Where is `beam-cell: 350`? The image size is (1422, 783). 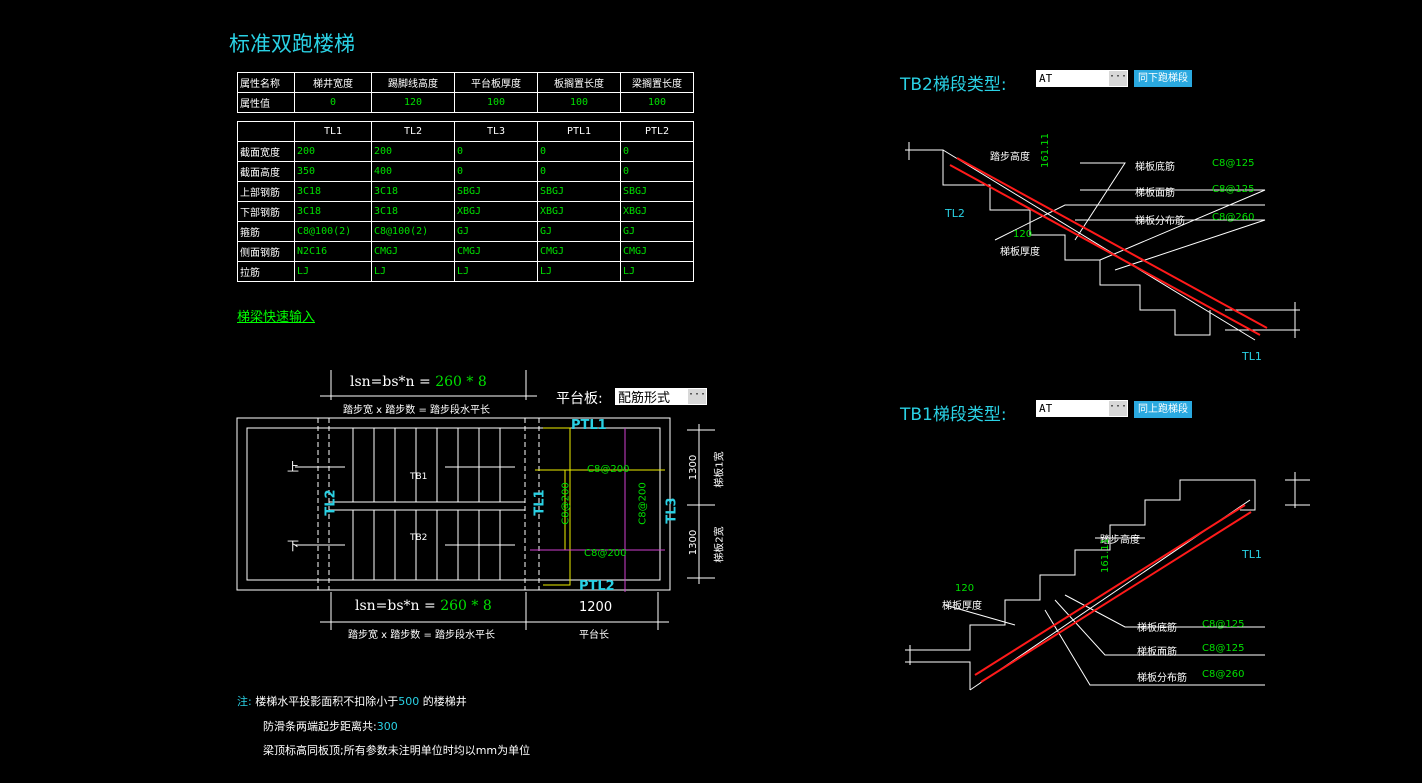 beam-cell: 350 is located at coordinates (333, 171).